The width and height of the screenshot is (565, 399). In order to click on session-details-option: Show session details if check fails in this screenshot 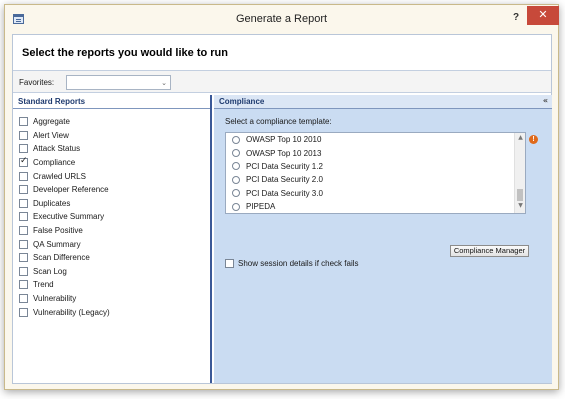, I will do `click(292, 263)`.